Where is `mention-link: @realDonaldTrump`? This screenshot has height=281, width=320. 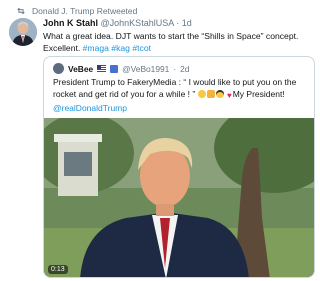 mention-link: @realDonaldTrump is located at coordinates (90, 108).